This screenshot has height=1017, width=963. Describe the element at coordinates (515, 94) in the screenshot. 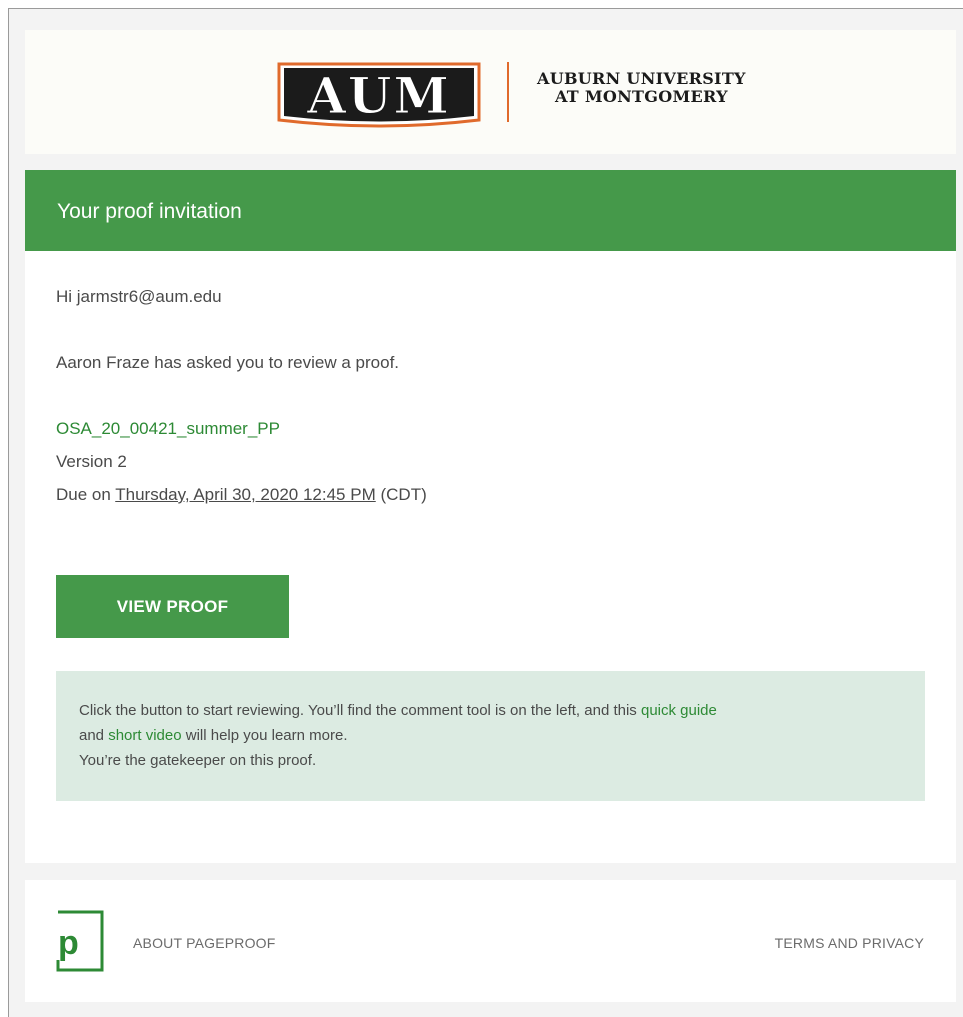

I see `aum-logo: AUM AUBURN UNIVERSITY AT MONTGOMERY` at that location.